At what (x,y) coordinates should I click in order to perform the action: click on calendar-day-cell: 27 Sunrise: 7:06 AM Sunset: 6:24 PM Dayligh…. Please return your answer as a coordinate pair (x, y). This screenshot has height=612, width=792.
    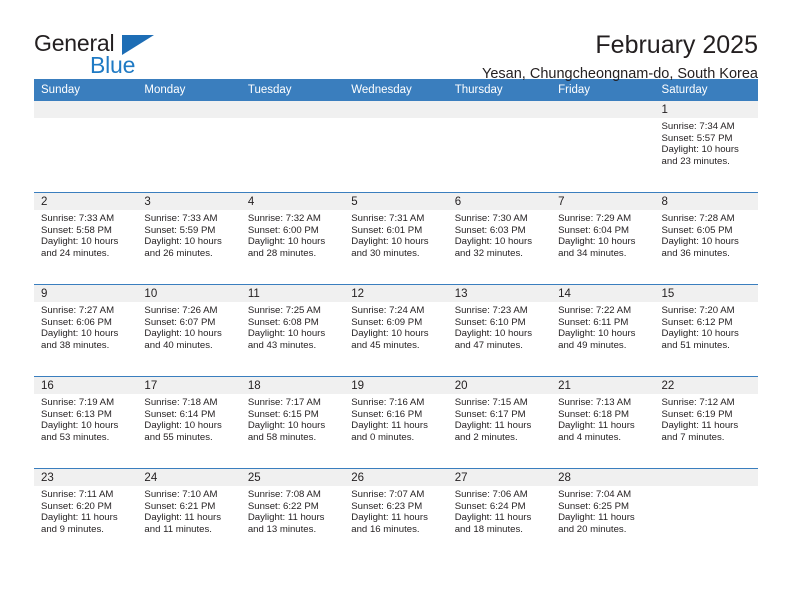
    Looking at the image, I should click on (499, 514).